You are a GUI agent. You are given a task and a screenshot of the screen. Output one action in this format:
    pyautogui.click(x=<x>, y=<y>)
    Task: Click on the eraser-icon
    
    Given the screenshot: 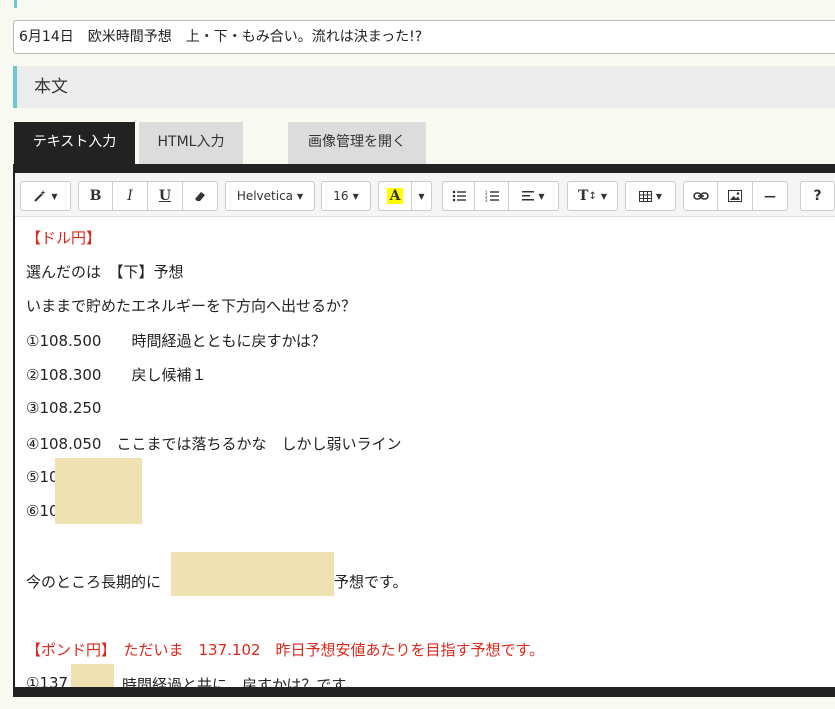 What is the action you would take?
    pyautogui.click(x=200, y=196)
    